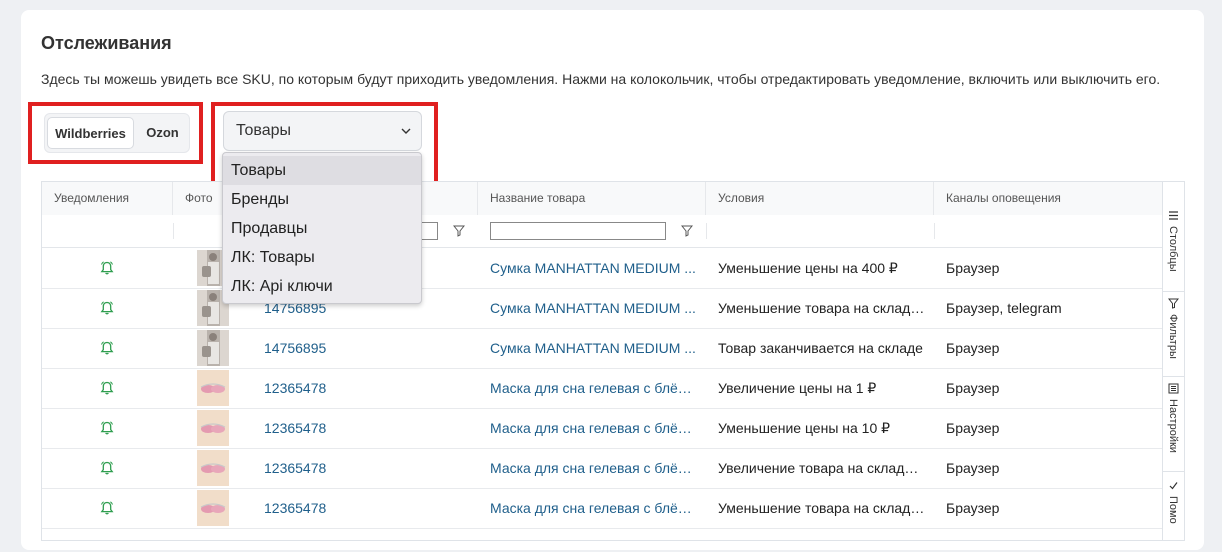 Image resolution: width=1222 pixels, height=552 pixels. What do you see at coordinates (804, 428) in the screenshot?
I see `condition-text: Уменьшение цены на 10 ₽` at bounding box center [804, 428].